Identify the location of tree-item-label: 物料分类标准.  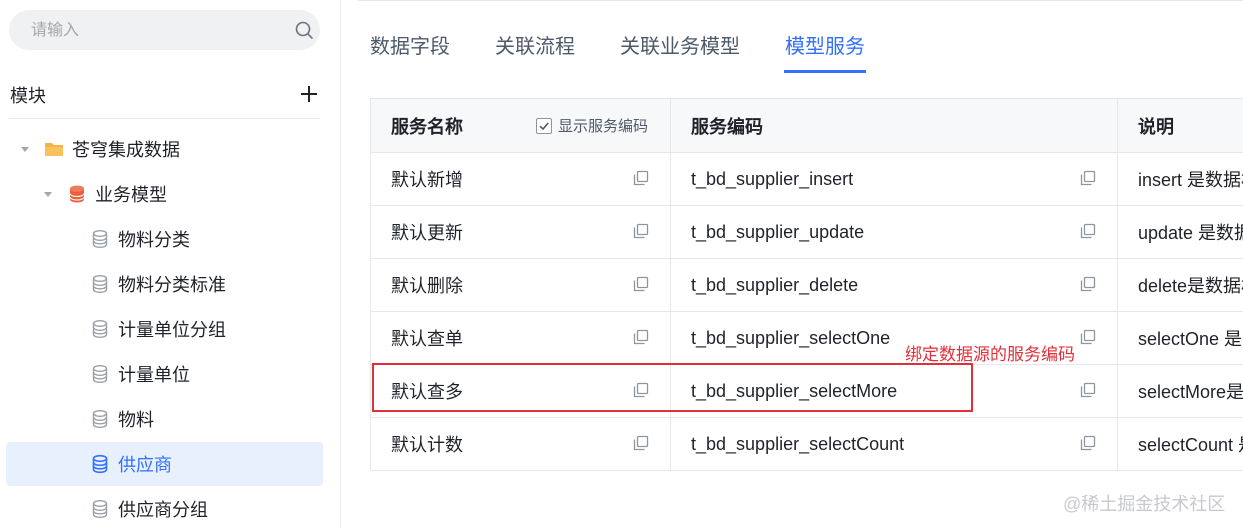
(172, 285).